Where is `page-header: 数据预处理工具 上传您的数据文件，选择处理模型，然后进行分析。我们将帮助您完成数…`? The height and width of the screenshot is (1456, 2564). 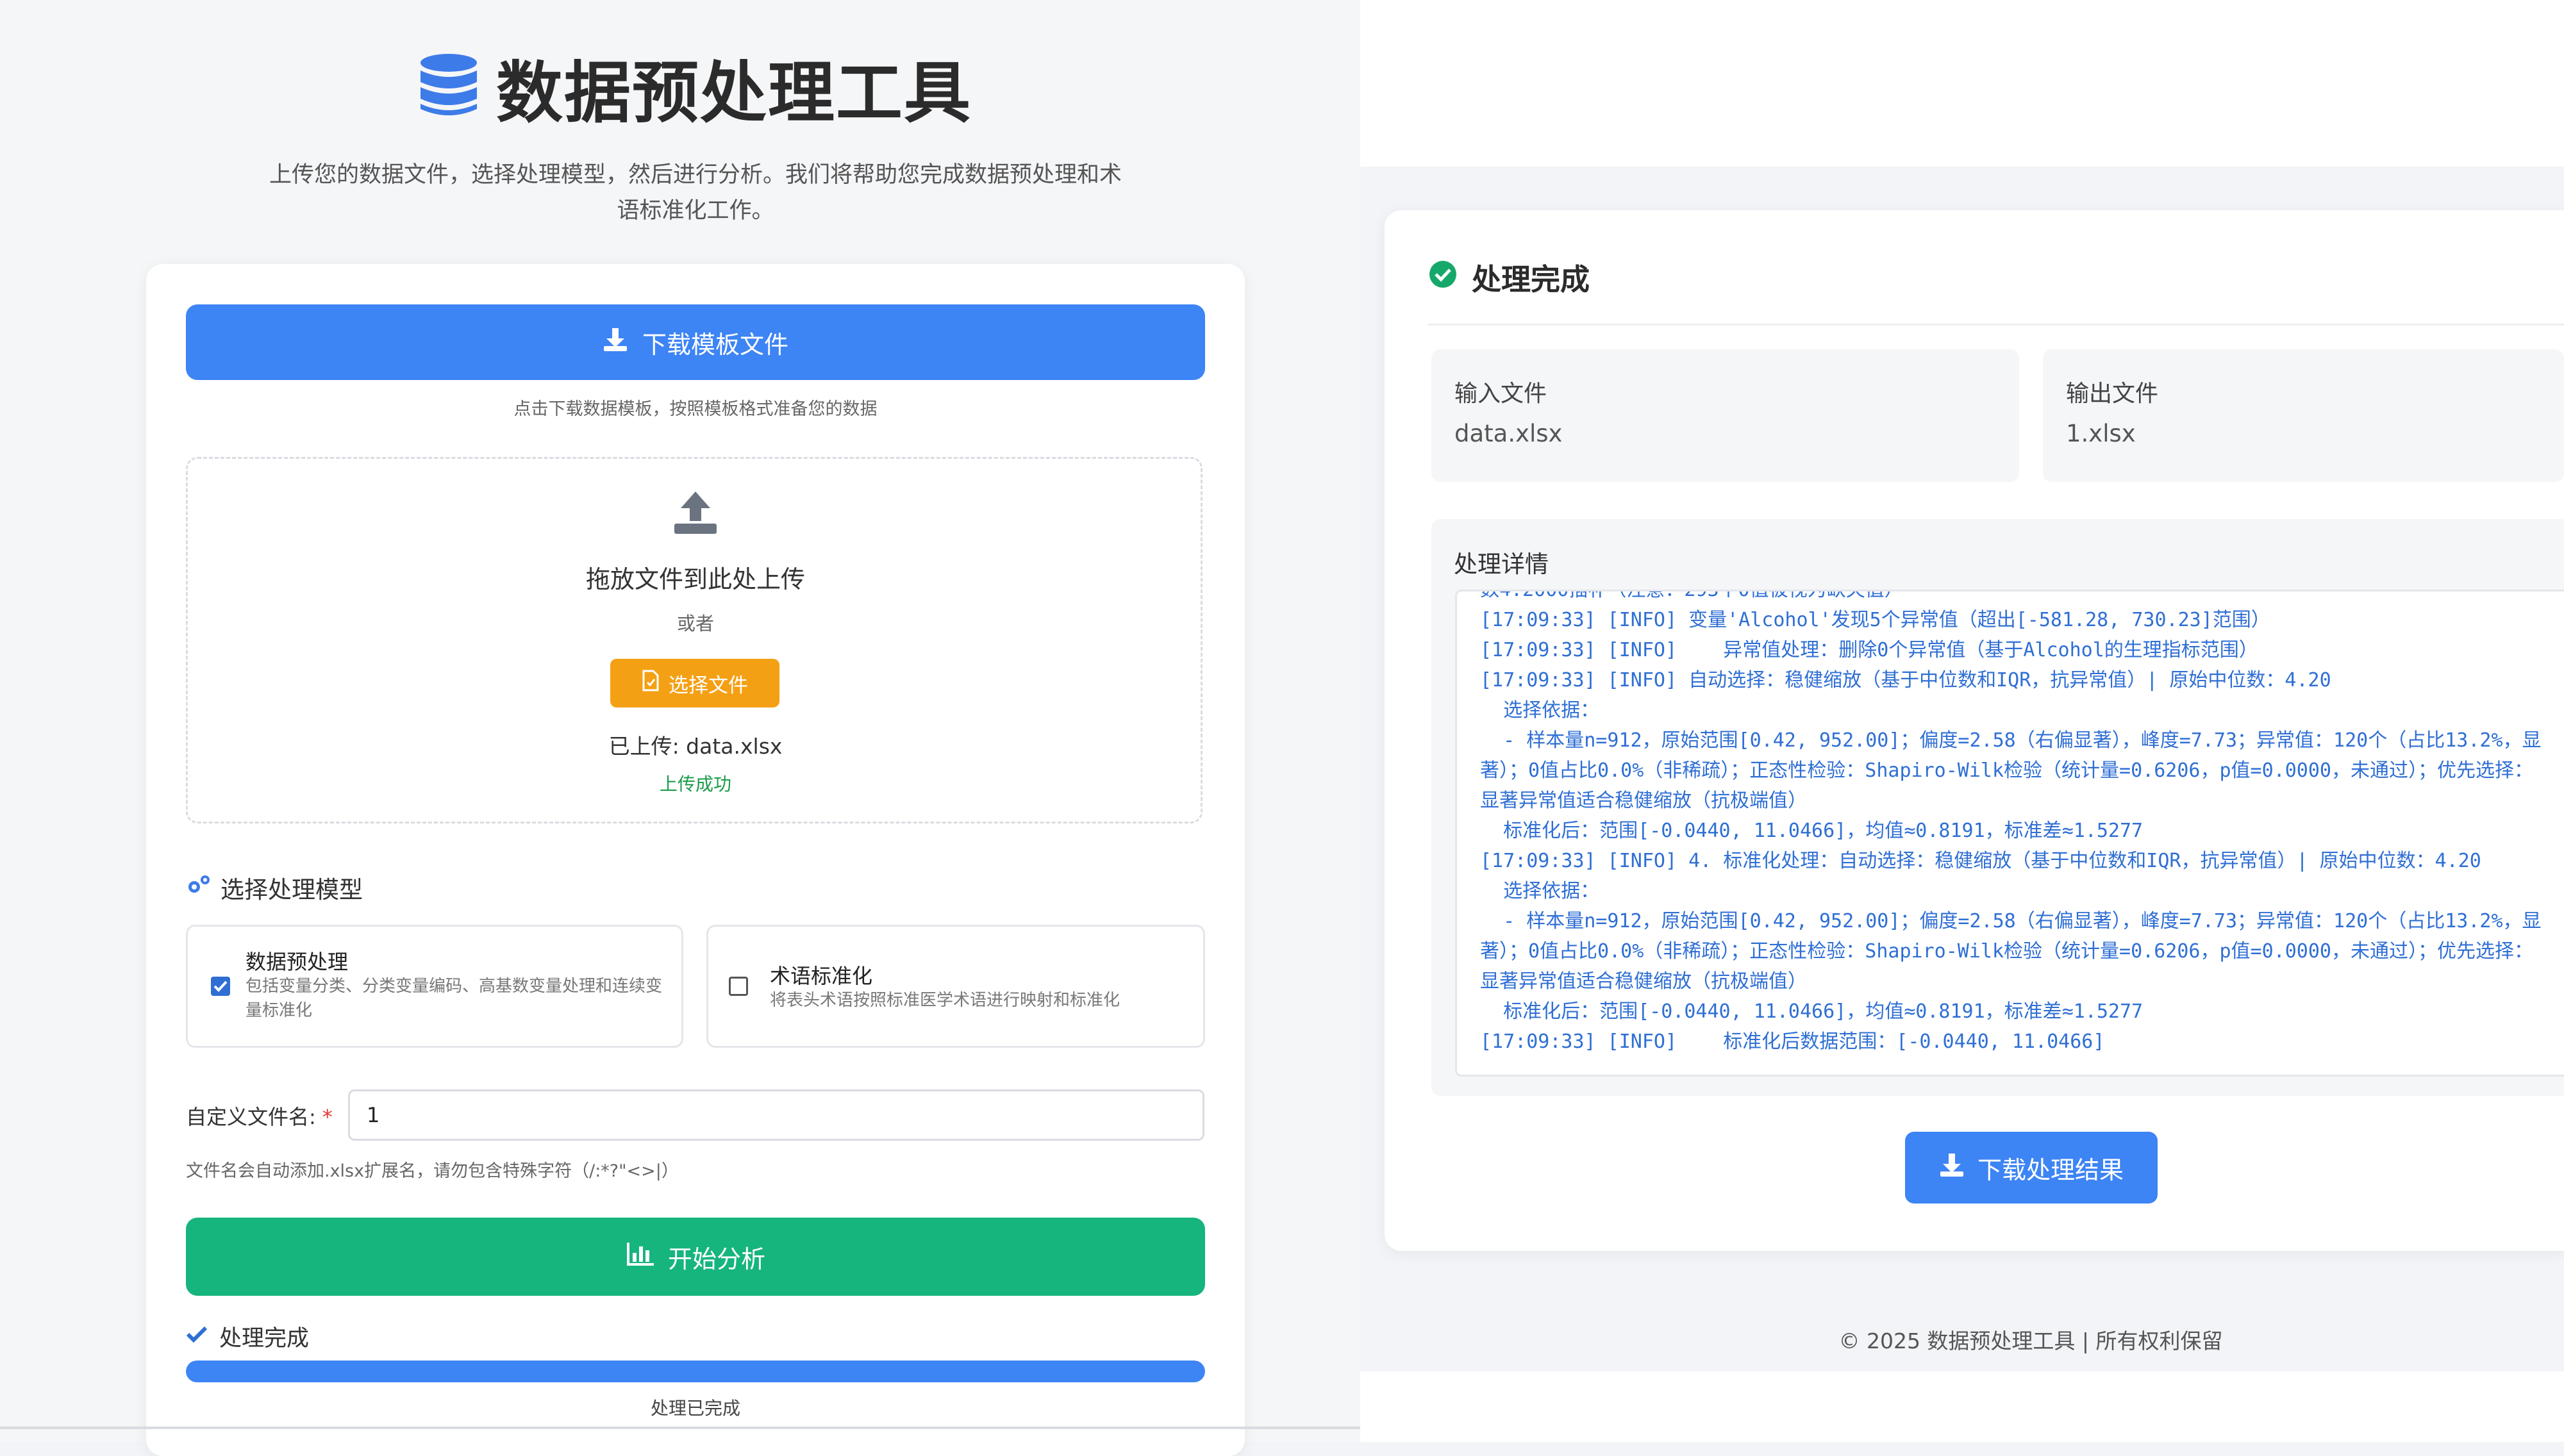
page-header: 数据预处理工具 上传您的数据文件，选择处理模型，然后进行分析。我们将帮助您完成数… is located at coordinates (695, 133).